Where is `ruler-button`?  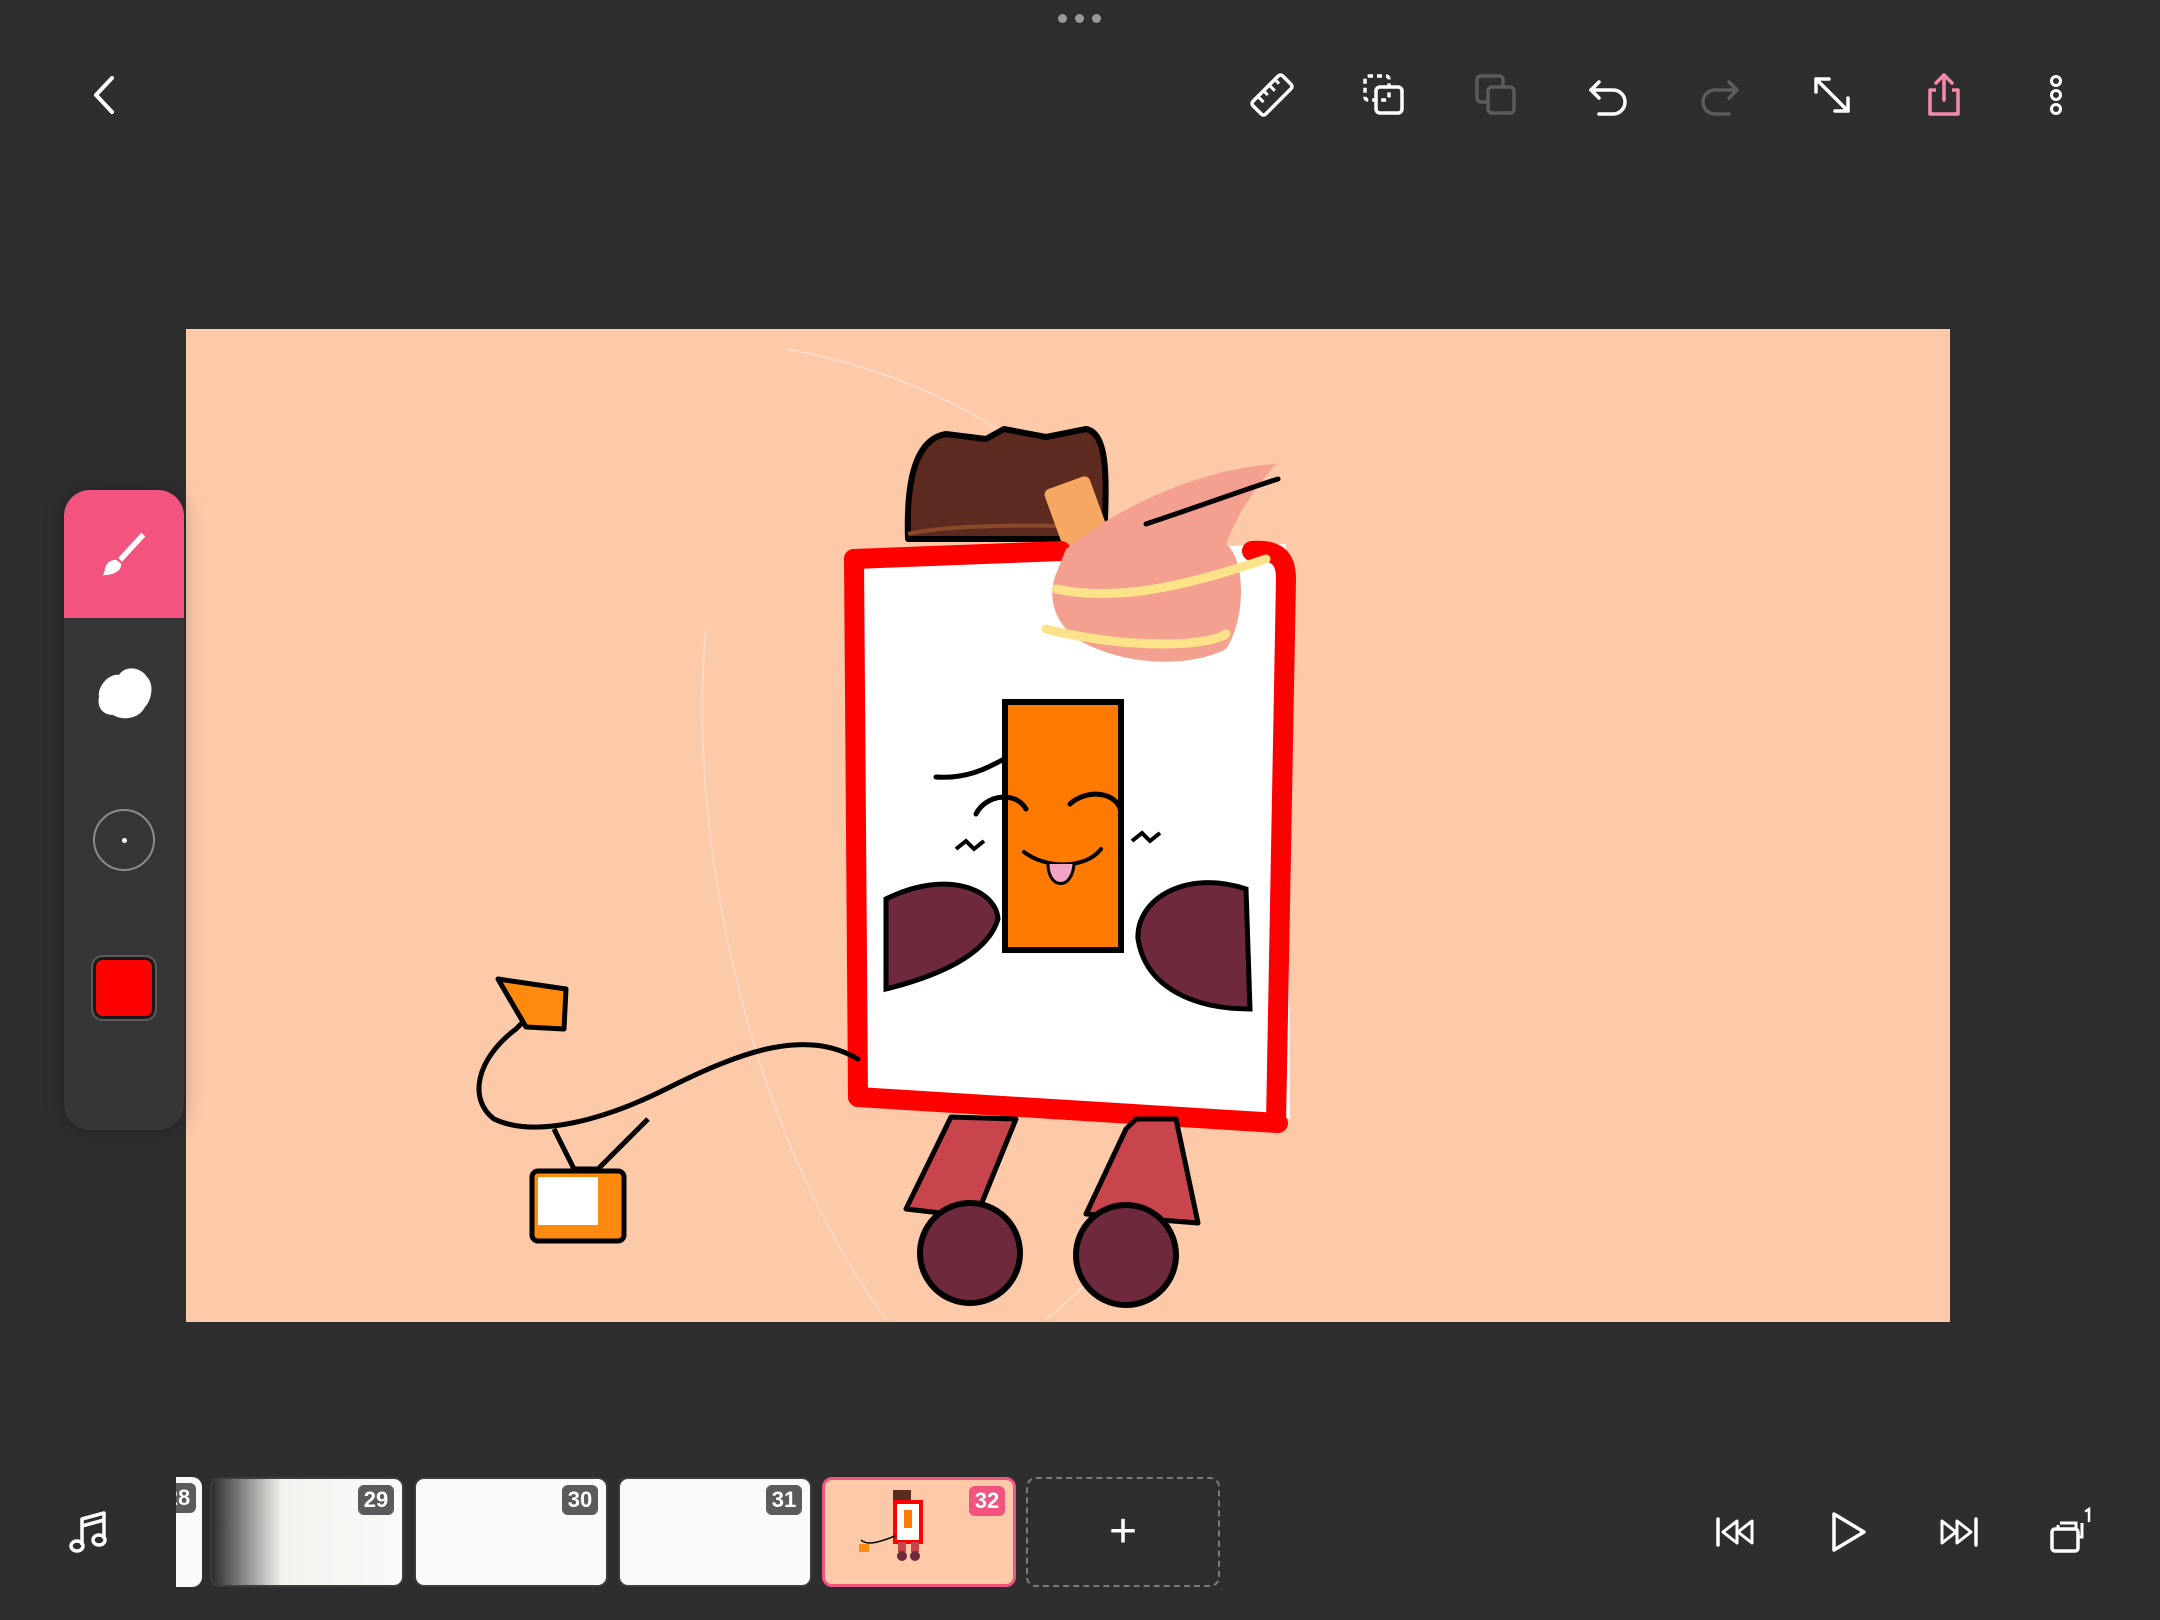
ruler-button is located at coordinates (1272, 95).